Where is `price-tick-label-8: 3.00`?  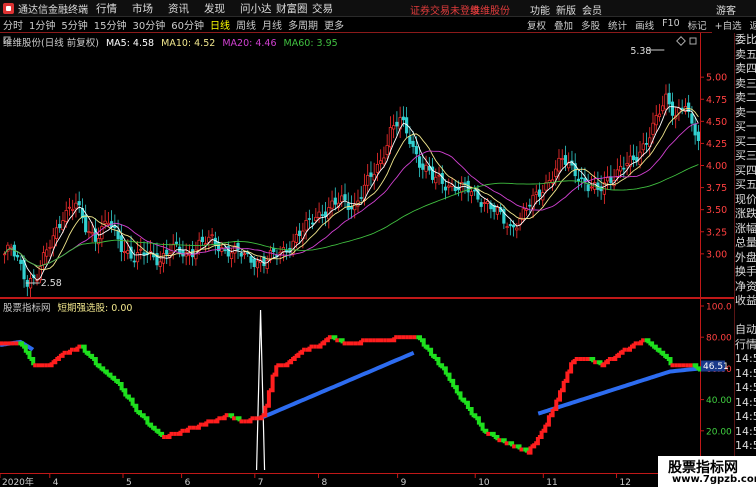
price-tick-label-8: 3.00 is located at coordinates (716, 254).